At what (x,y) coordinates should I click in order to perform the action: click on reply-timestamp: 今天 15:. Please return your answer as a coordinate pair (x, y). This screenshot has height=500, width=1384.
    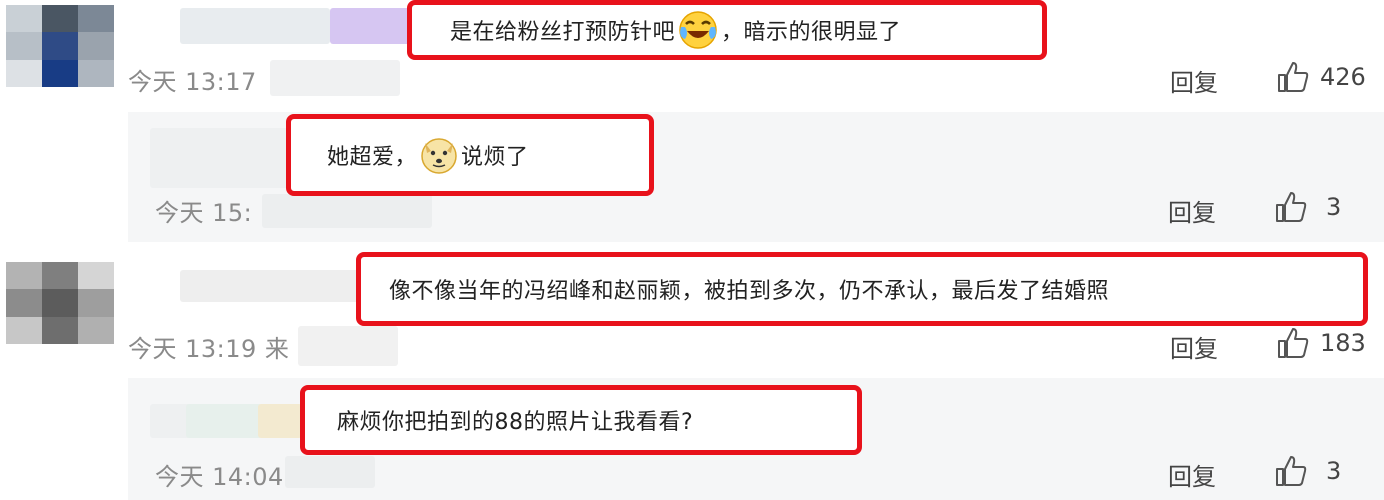
    Looking at the image, I should click on (204, 213).